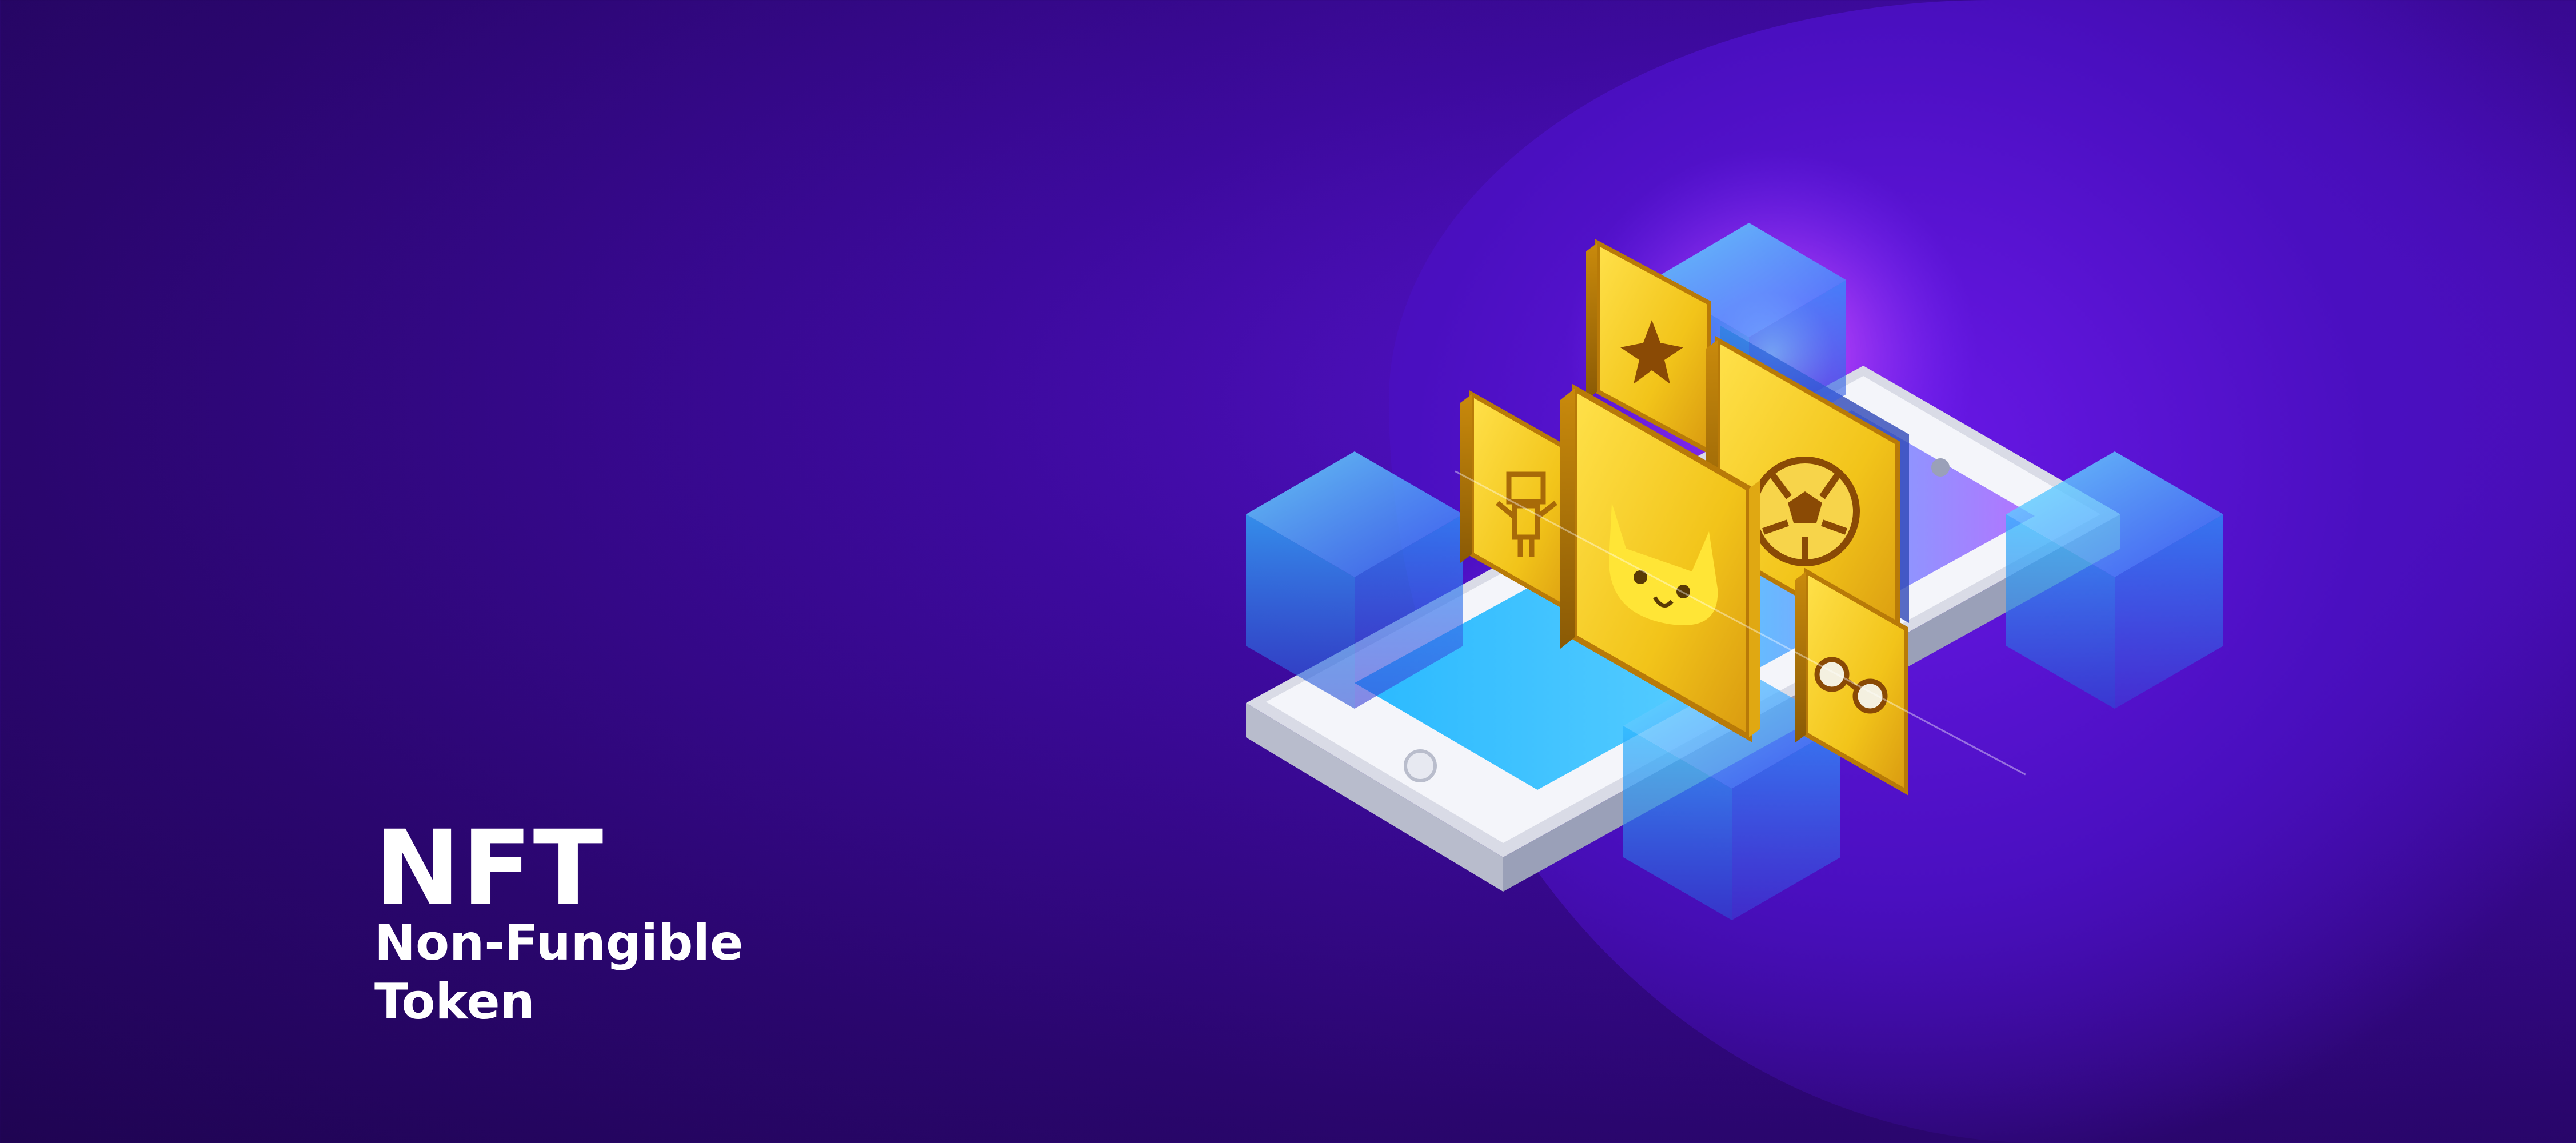 The image size is (2576, 1143). Describe the element at coordinates (454, 1002) in the screenshot. I see `headline-subtitle-line2: Token` at that location.